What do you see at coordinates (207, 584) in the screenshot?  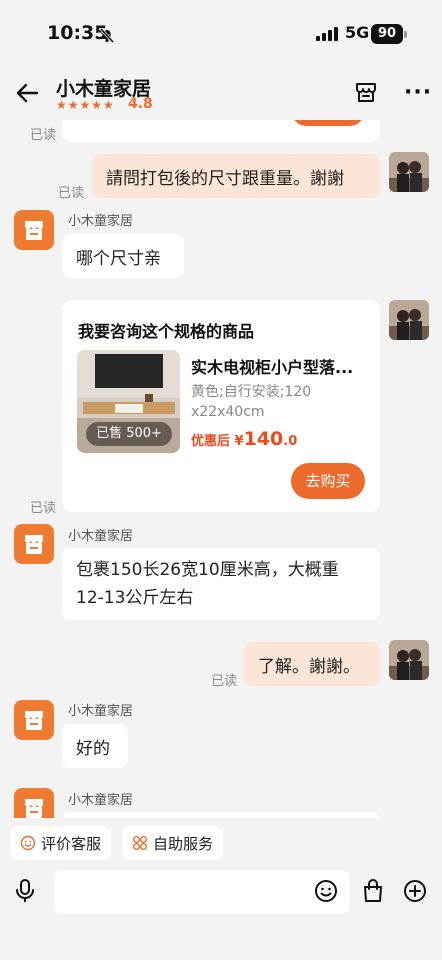 I see `message-text: 包裹150长26宽10厘米高，大概重12-13公斤左右` at bounding box center [207, 584].